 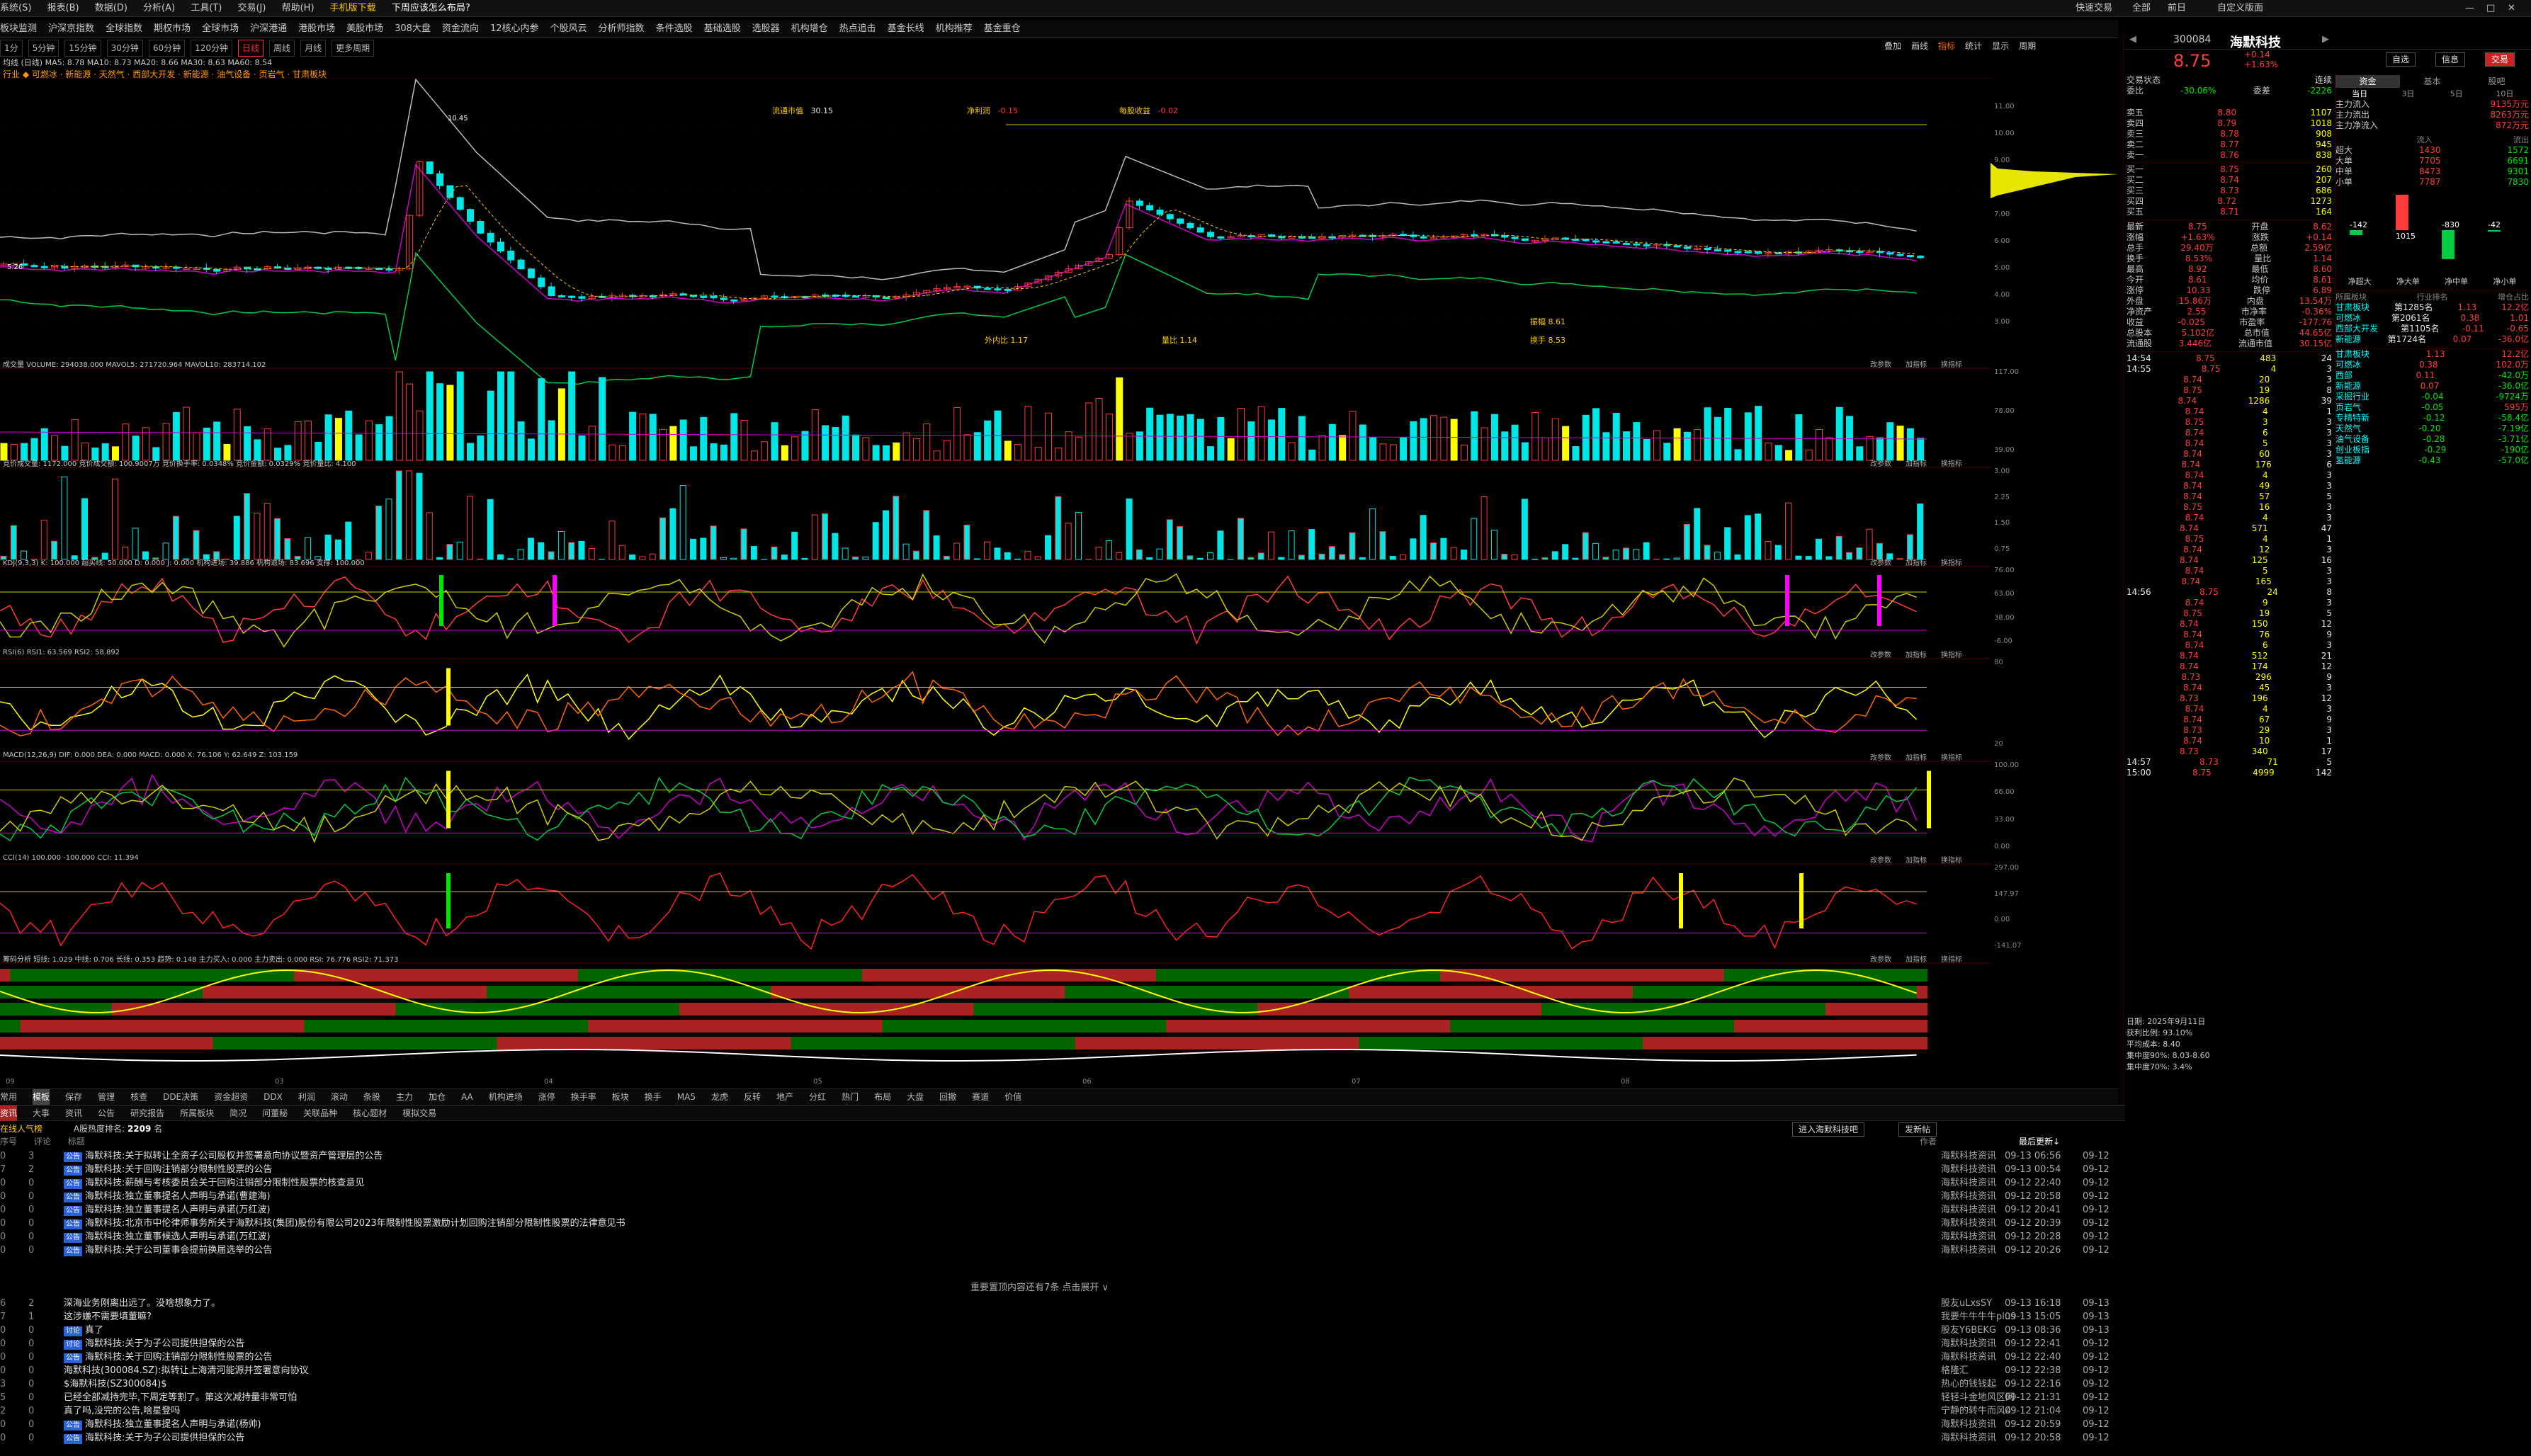 What do you see at coordinates (850, 1097) in the screenshot?
I see `indicator-tab: 热门` at bounding box center [850, 1097].